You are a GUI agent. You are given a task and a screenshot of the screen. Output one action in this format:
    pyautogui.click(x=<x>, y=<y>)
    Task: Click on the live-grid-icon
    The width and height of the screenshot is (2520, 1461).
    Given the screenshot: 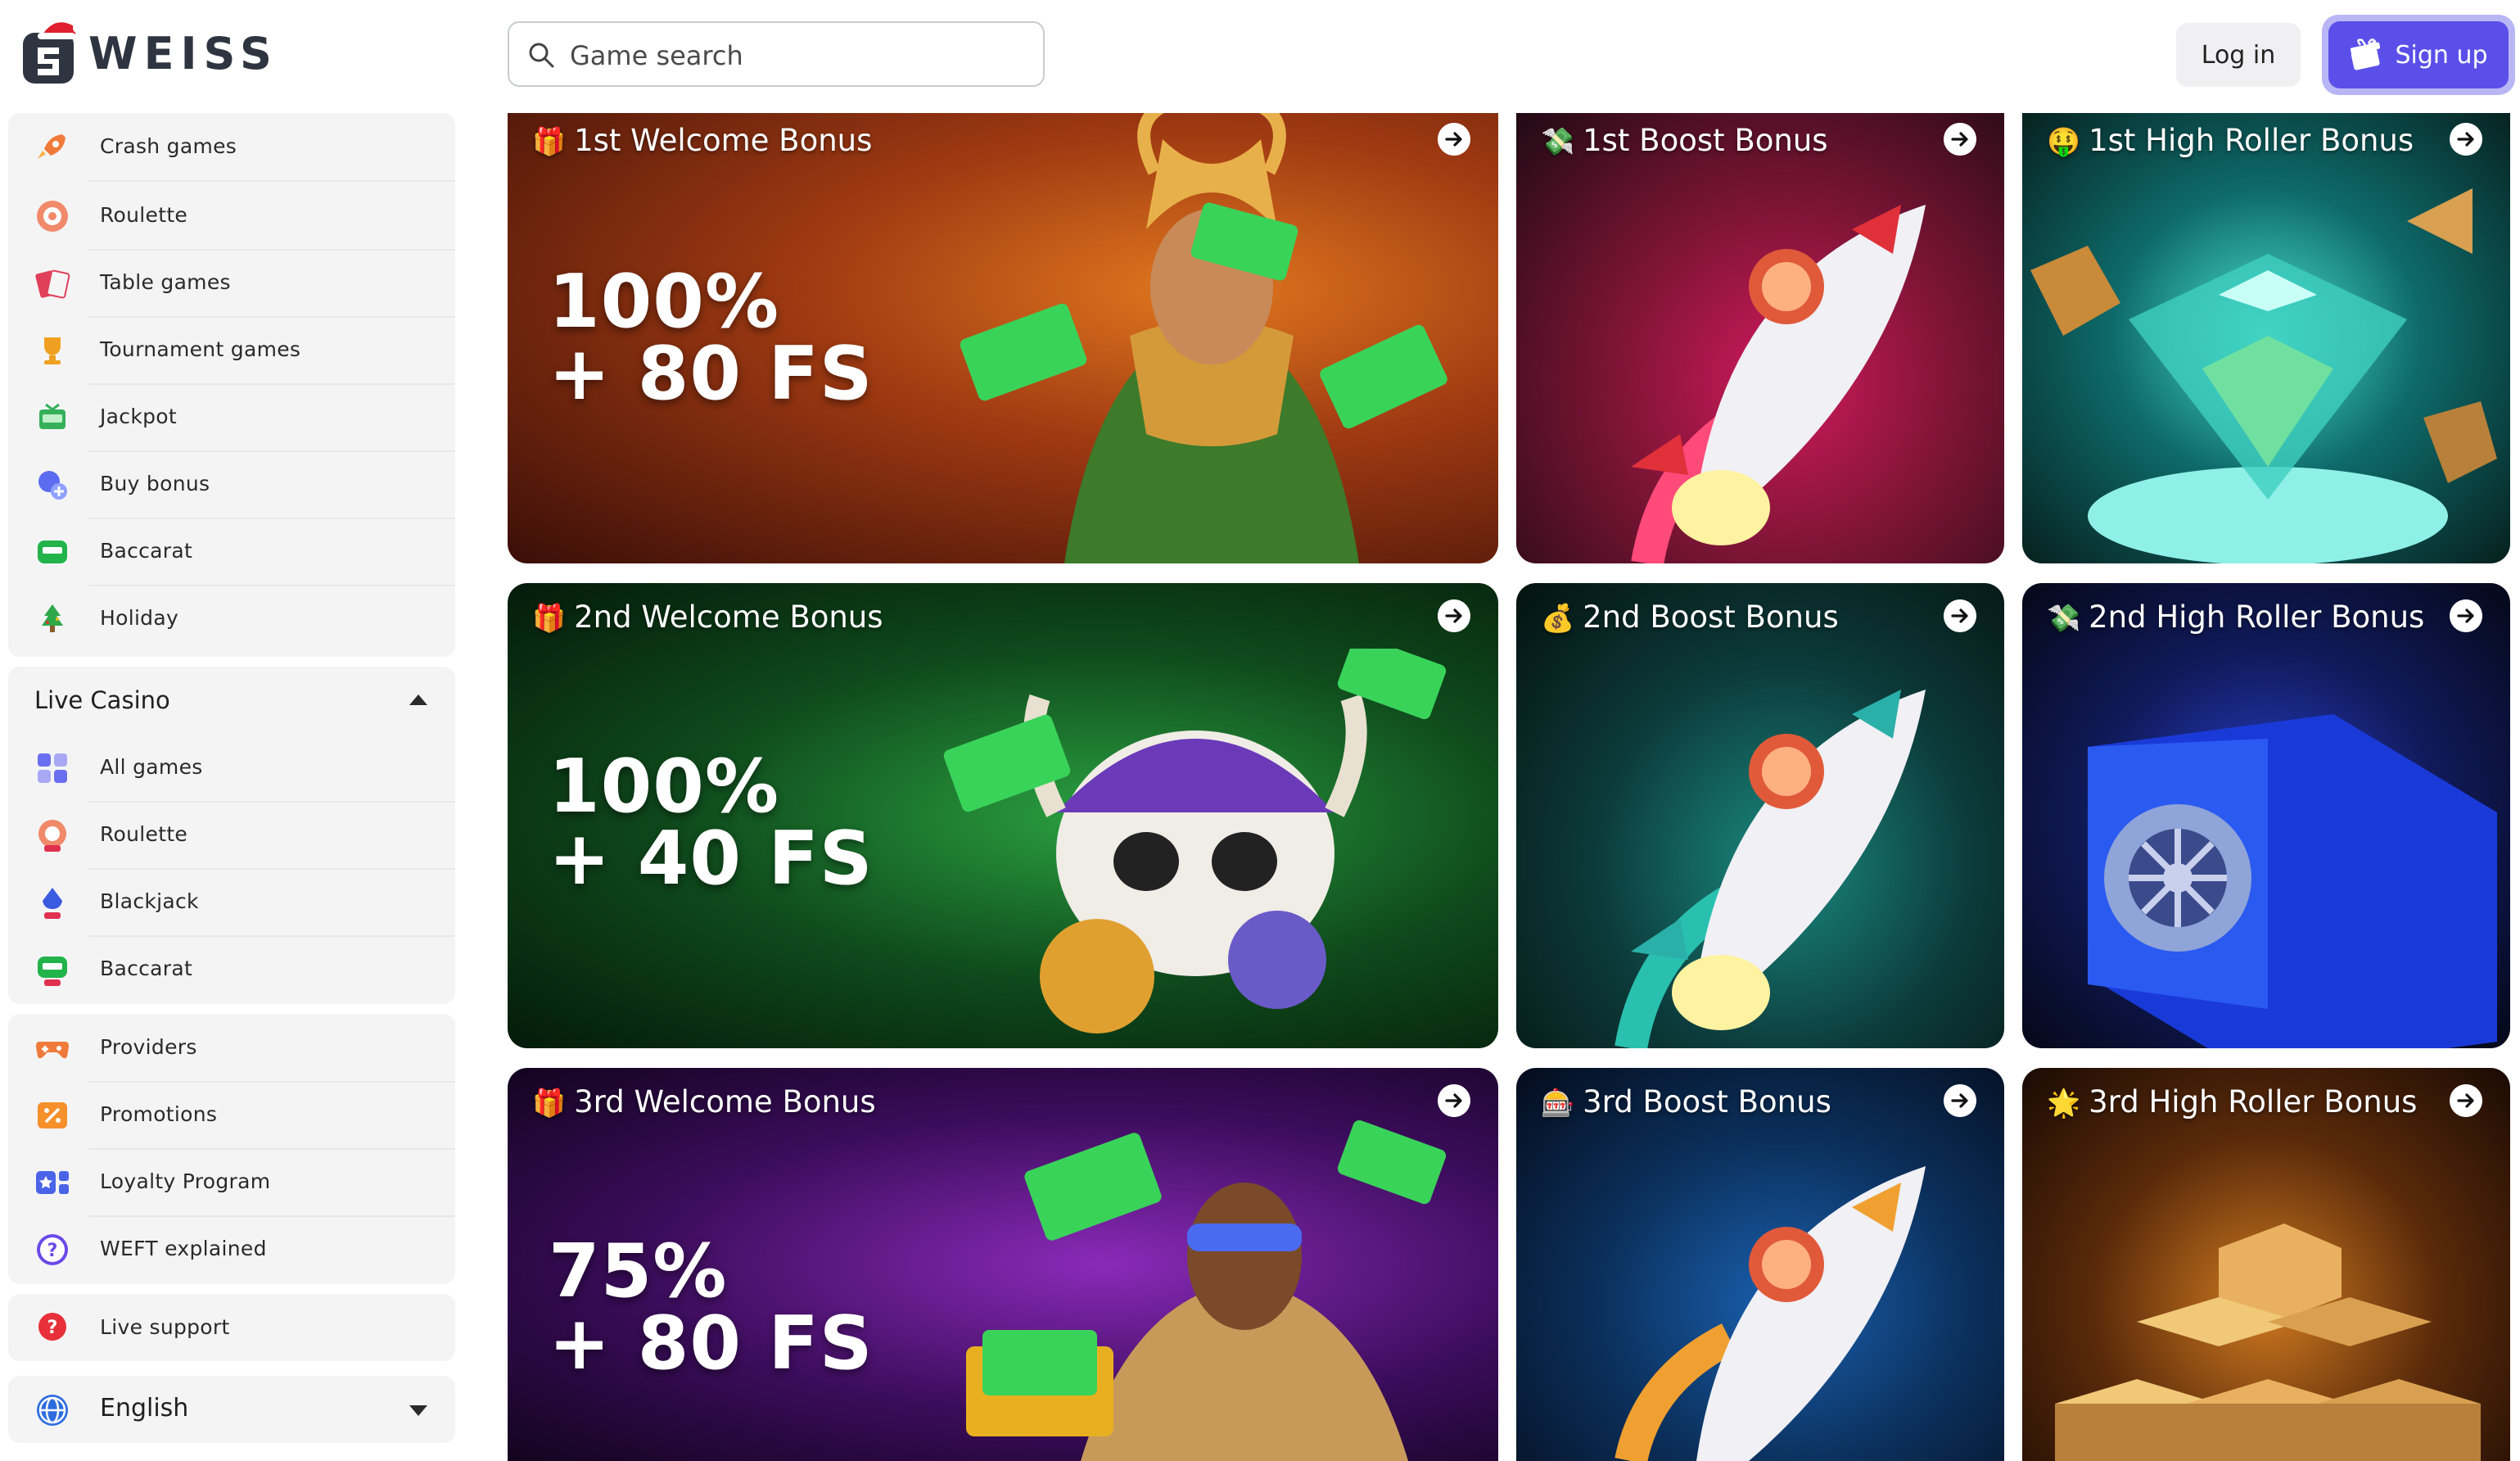 What is the action you would take?
    pyautogui.click(x=52, y=768)
    